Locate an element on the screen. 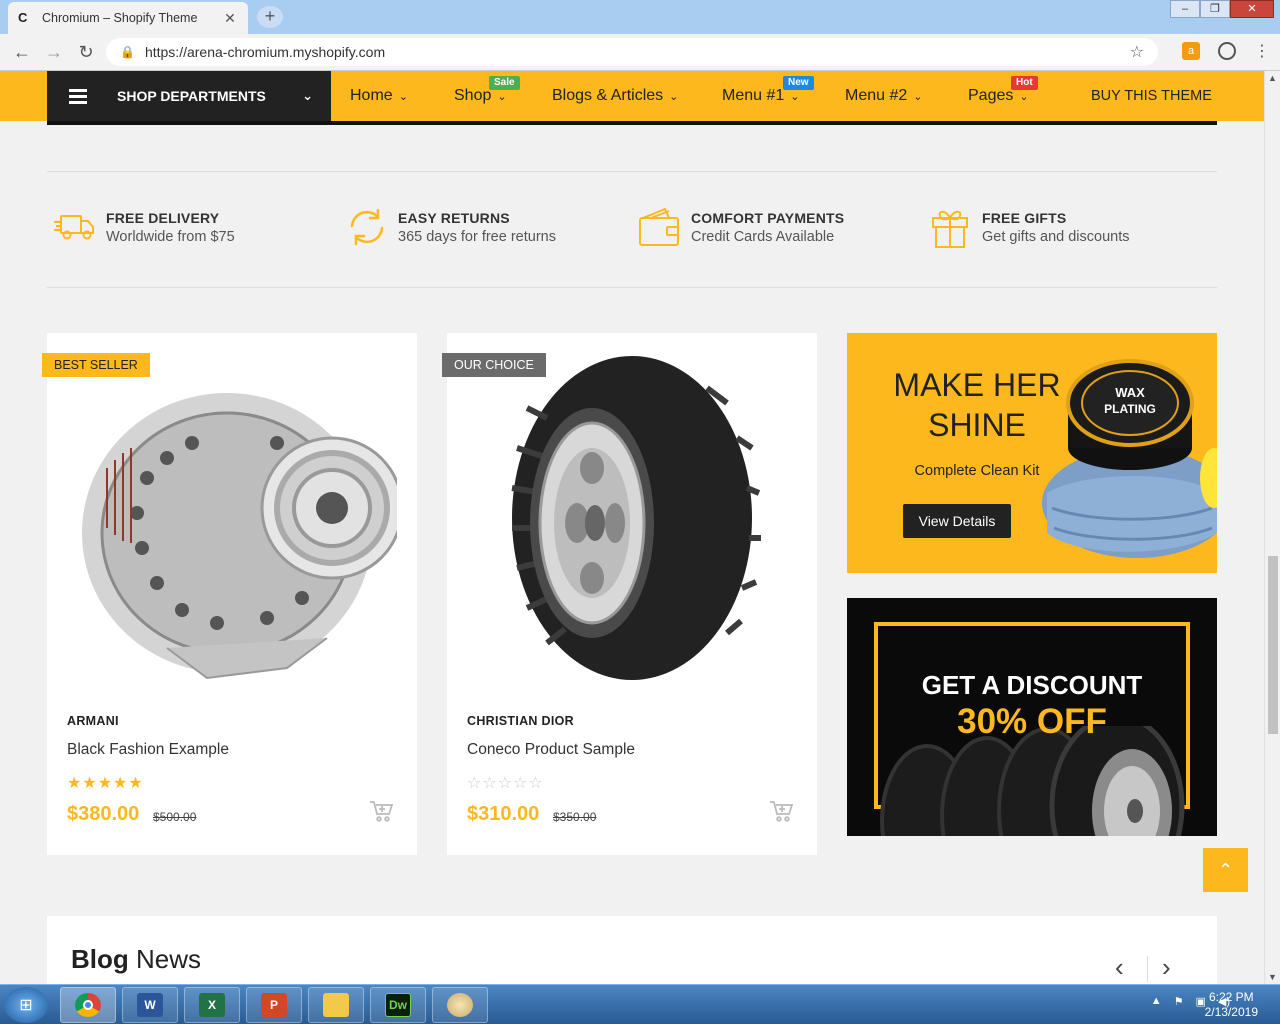  feature-free-delivery: FREE DELIVERY Worldwide from $75 is located at coordinates (143, 227).